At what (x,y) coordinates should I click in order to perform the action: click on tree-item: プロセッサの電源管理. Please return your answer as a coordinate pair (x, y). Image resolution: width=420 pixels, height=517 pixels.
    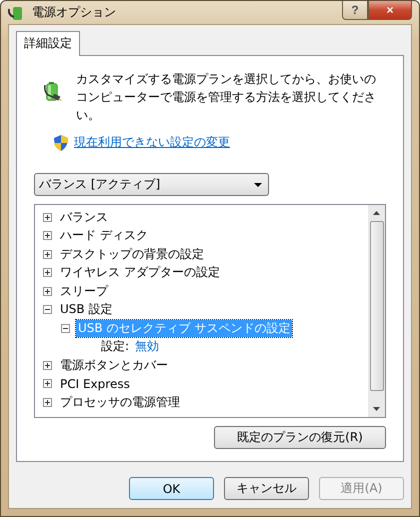
    Looking at the image, I should click on (120, 402).